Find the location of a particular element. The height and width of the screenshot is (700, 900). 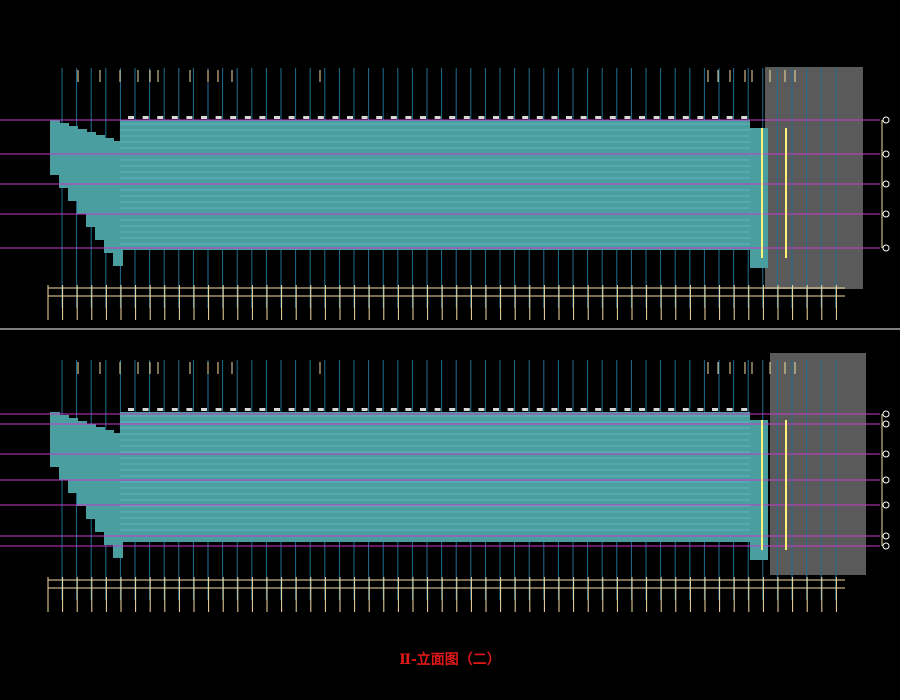

drawing-title: Ⅱ-立面图（二） is located at coordinates (450, 660).